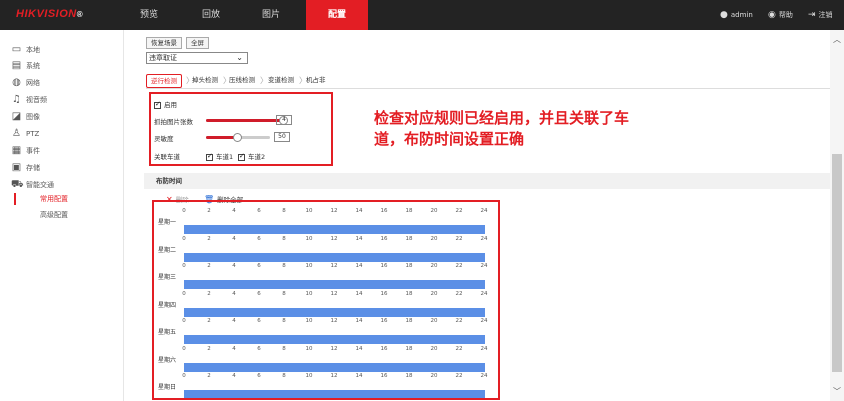 The width and height of the screenshot is (844, 401). What do you see at coordinates (837, 39) in the screenshot?
I see `scroll-up-icon: ︿` at bounding box center [837, 39].